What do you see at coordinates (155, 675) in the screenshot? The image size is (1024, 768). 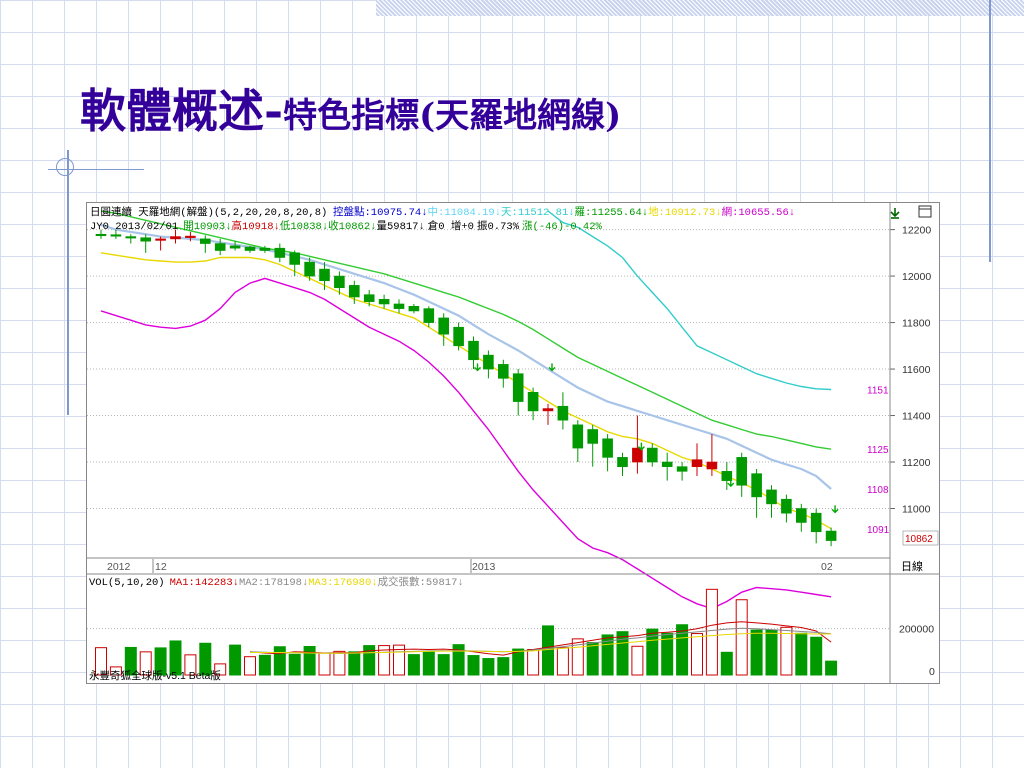 I see `footer-version-text: 永豐奇狐全球版-v5.1 Beta版` at bounding box center [155, 675].